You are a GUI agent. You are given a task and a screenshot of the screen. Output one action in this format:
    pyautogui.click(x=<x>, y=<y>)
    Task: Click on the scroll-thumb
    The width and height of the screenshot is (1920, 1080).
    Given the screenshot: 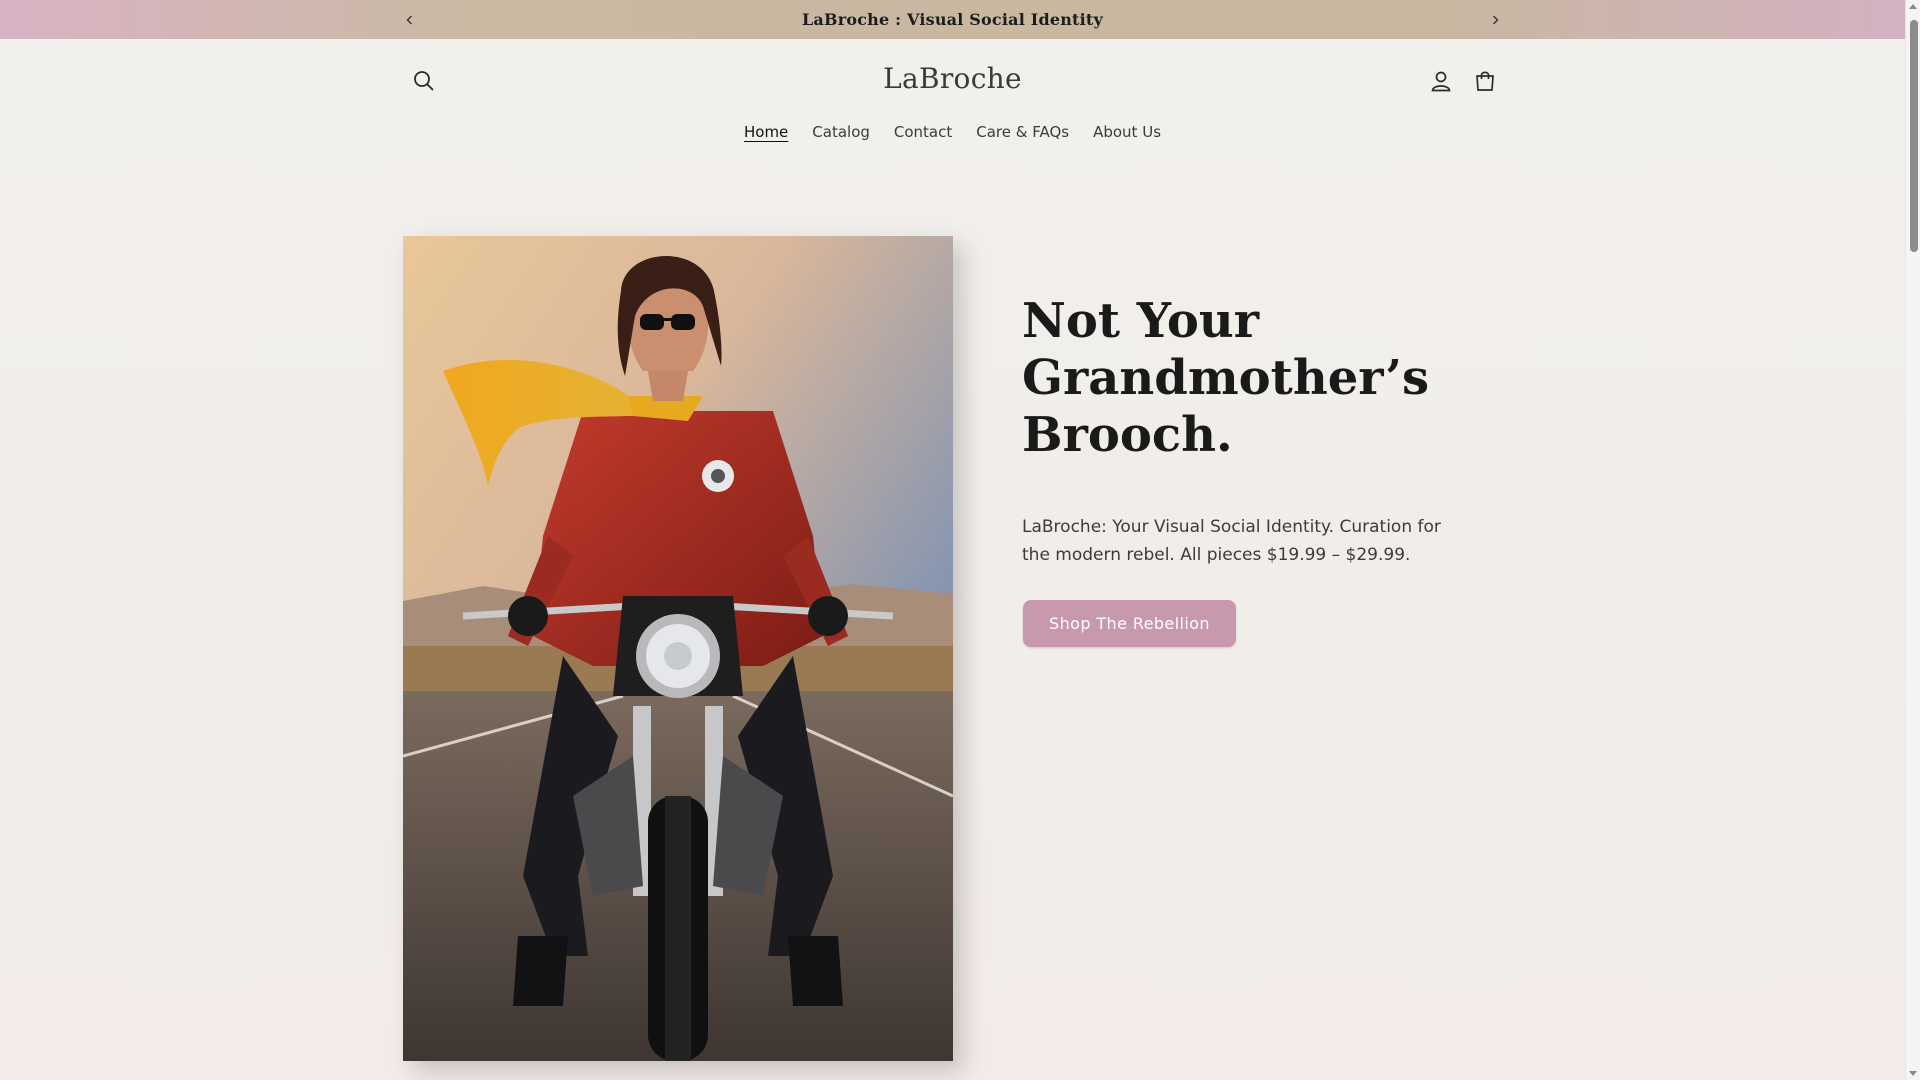 What is the action you would take?
    pyautogui.click(x=1914, y=136)
    